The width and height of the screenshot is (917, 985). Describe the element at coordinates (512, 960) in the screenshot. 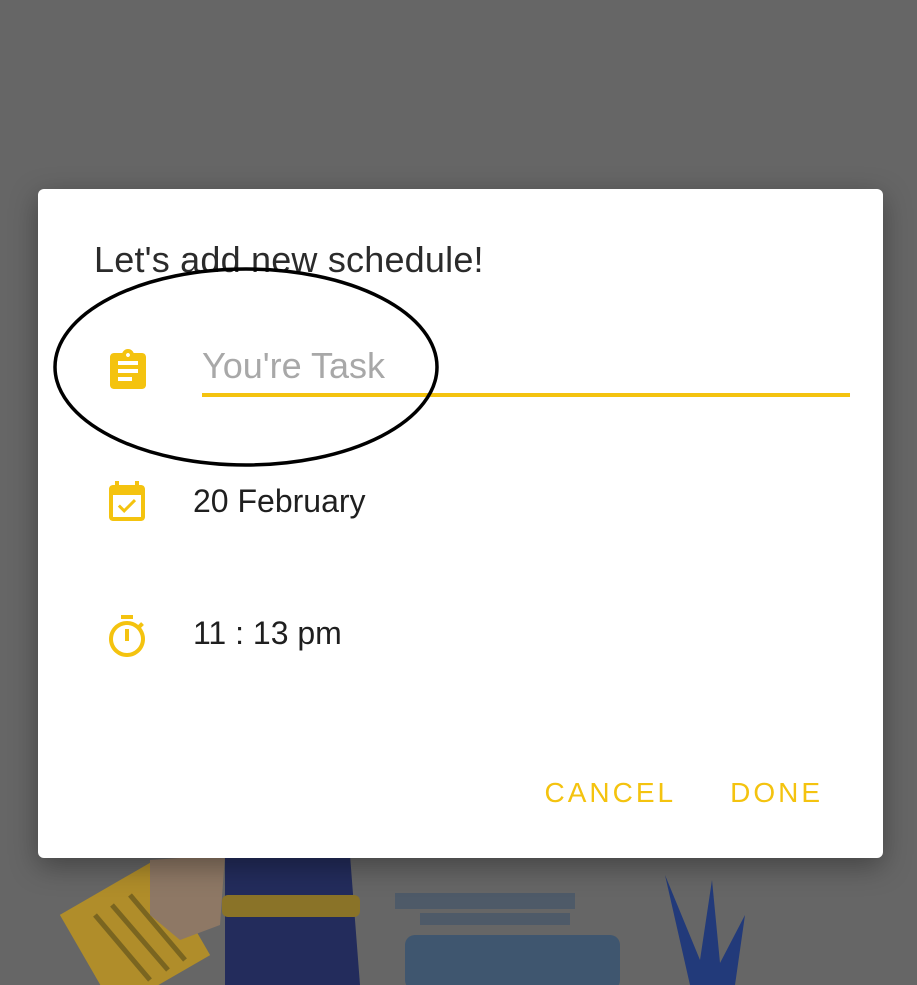

I see `typewriter-body-illustration` at that location.